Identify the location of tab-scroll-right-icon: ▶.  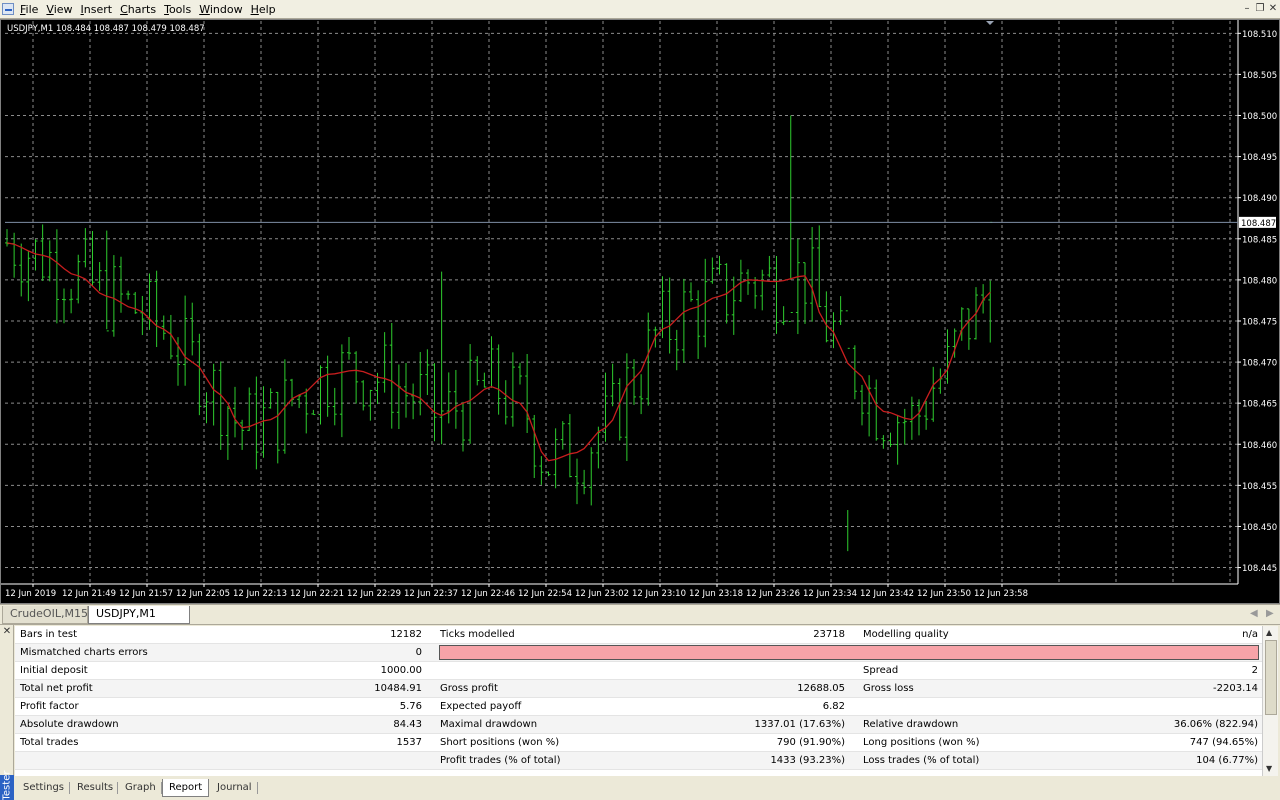
(1270, 613).